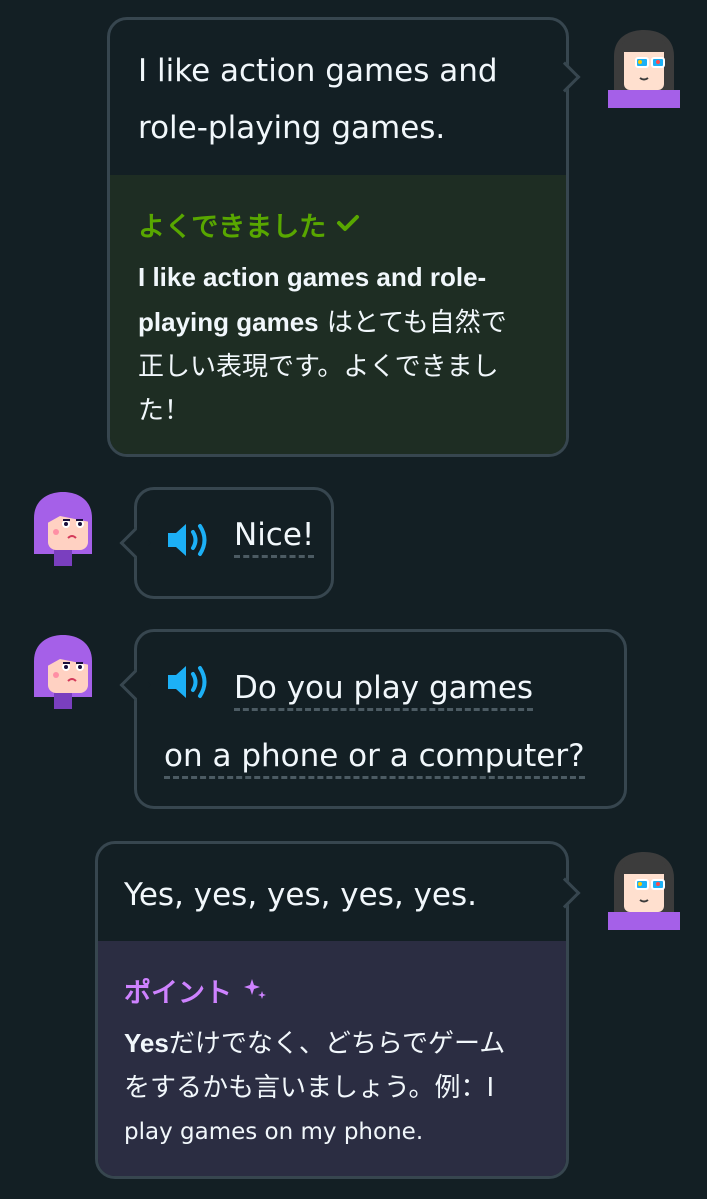 This screenshot has width=707, height=1199. What do you see at coordinates (226, 543) in the screenshot?
I see `bot-message-bubble: Nice!` at bounding box center [226, 543].